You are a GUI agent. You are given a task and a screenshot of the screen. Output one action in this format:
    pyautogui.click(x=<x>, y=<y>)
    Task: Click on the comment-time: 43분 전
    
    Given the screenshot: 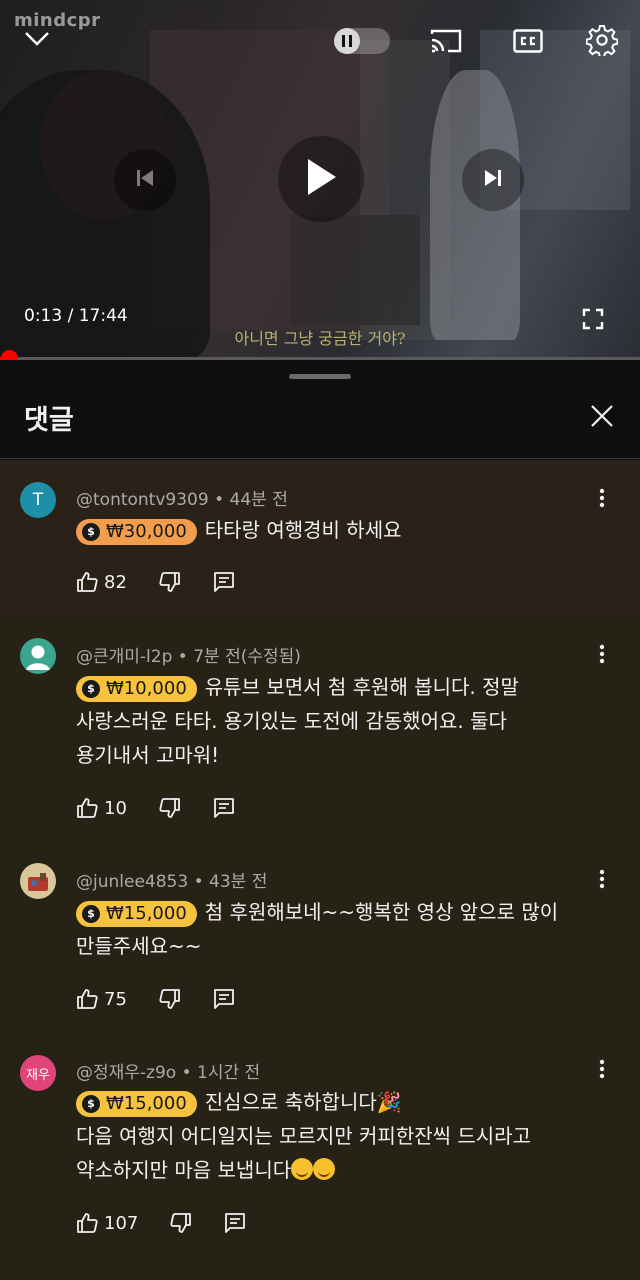 What is the action you would take?
    pyautogui.click(x=238, y=882)
    